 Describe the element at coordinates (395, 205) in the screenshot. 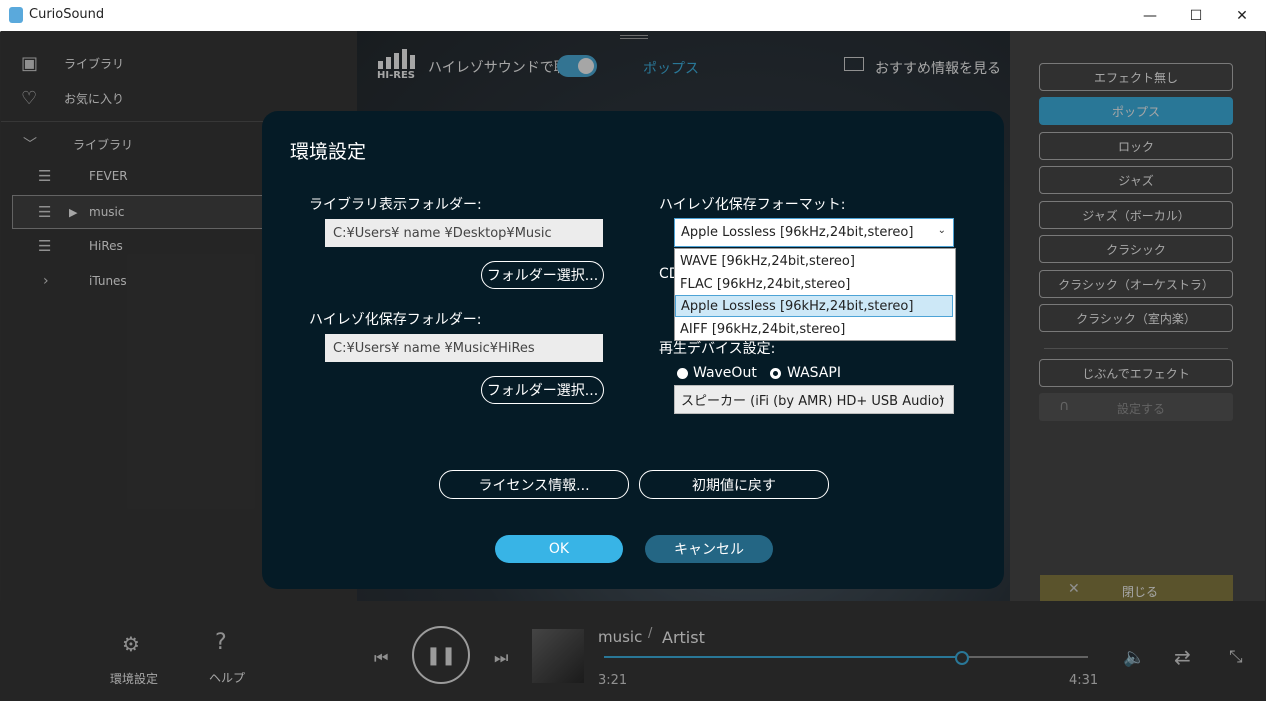

I see `library-folder-label: ライブラリ表示フォルダー:` at that location.